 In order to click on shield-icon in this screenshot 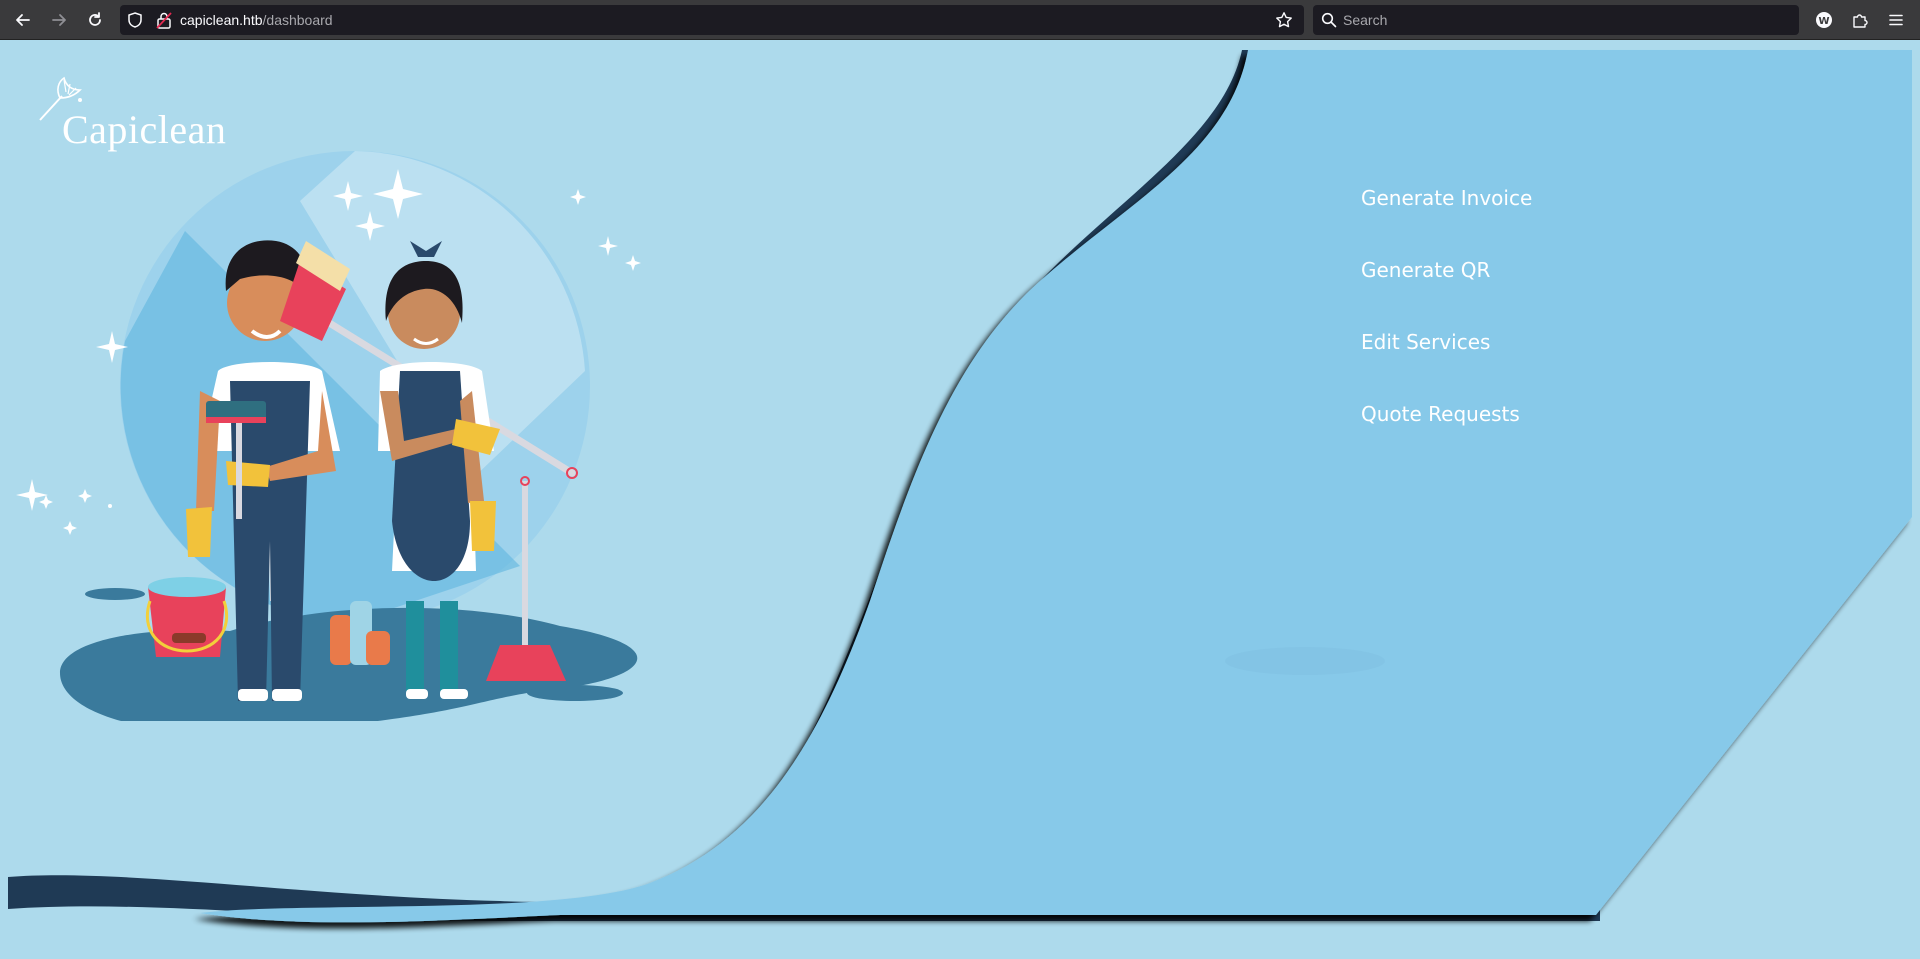, I will do `click(135, 22)`.